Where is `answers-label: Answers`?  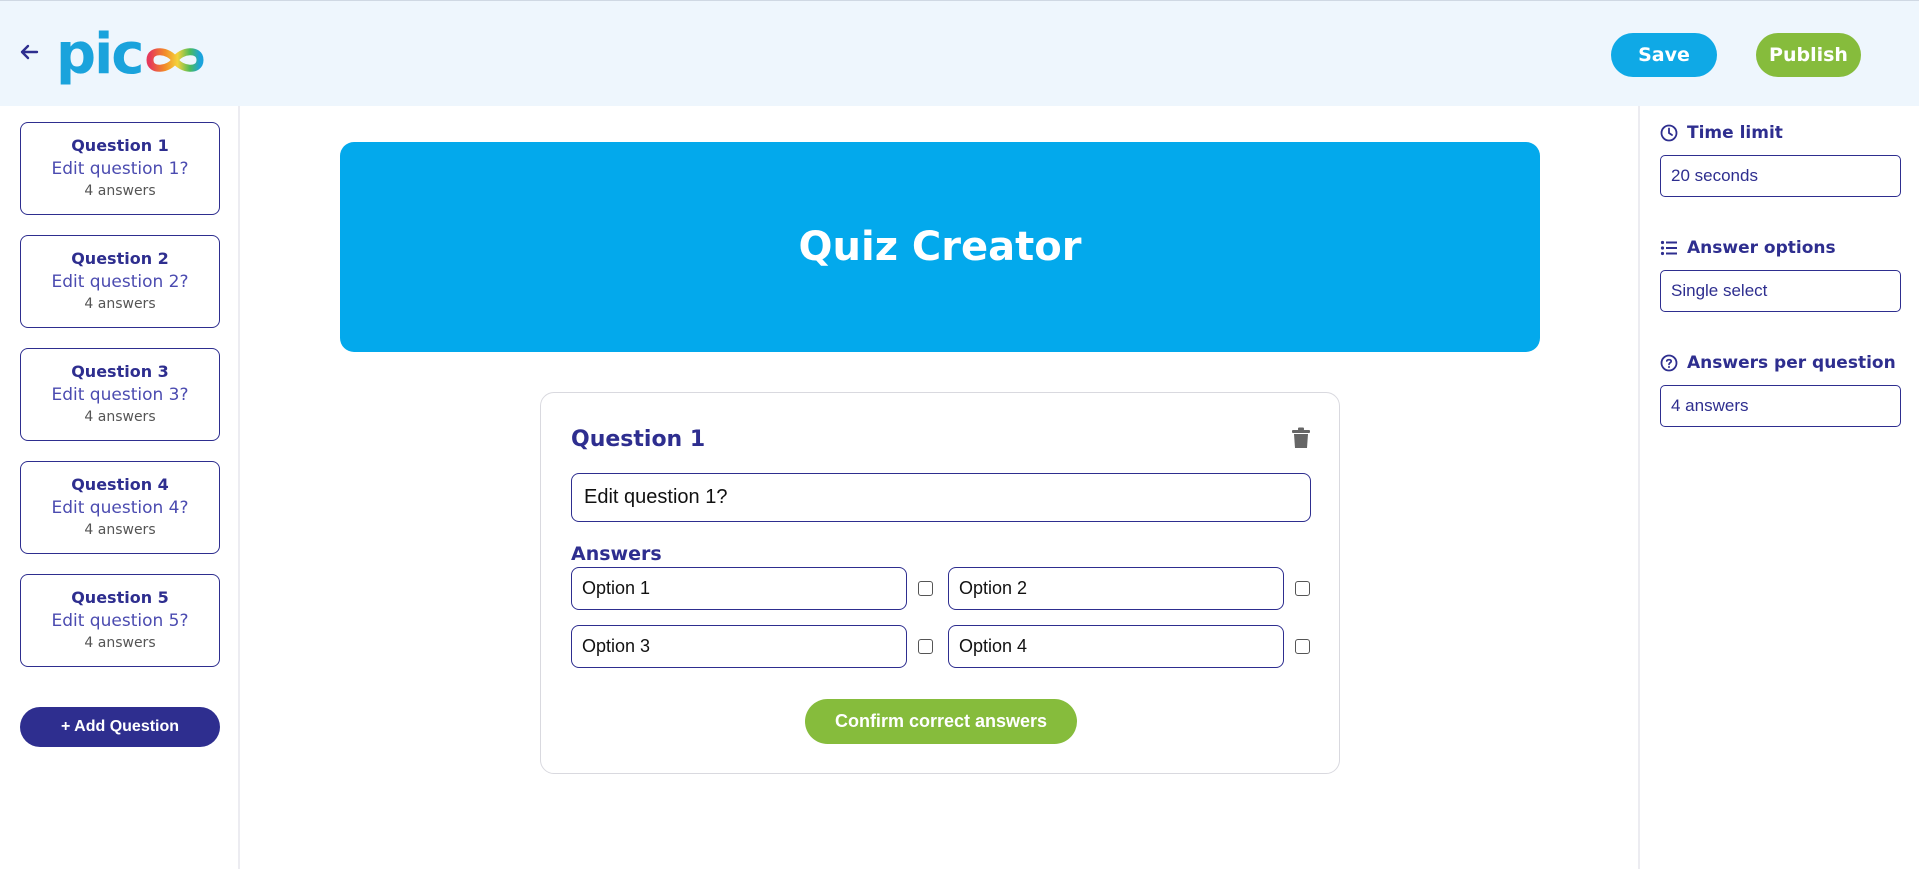
answers-label: Answers is located at coordinates (616, 554).